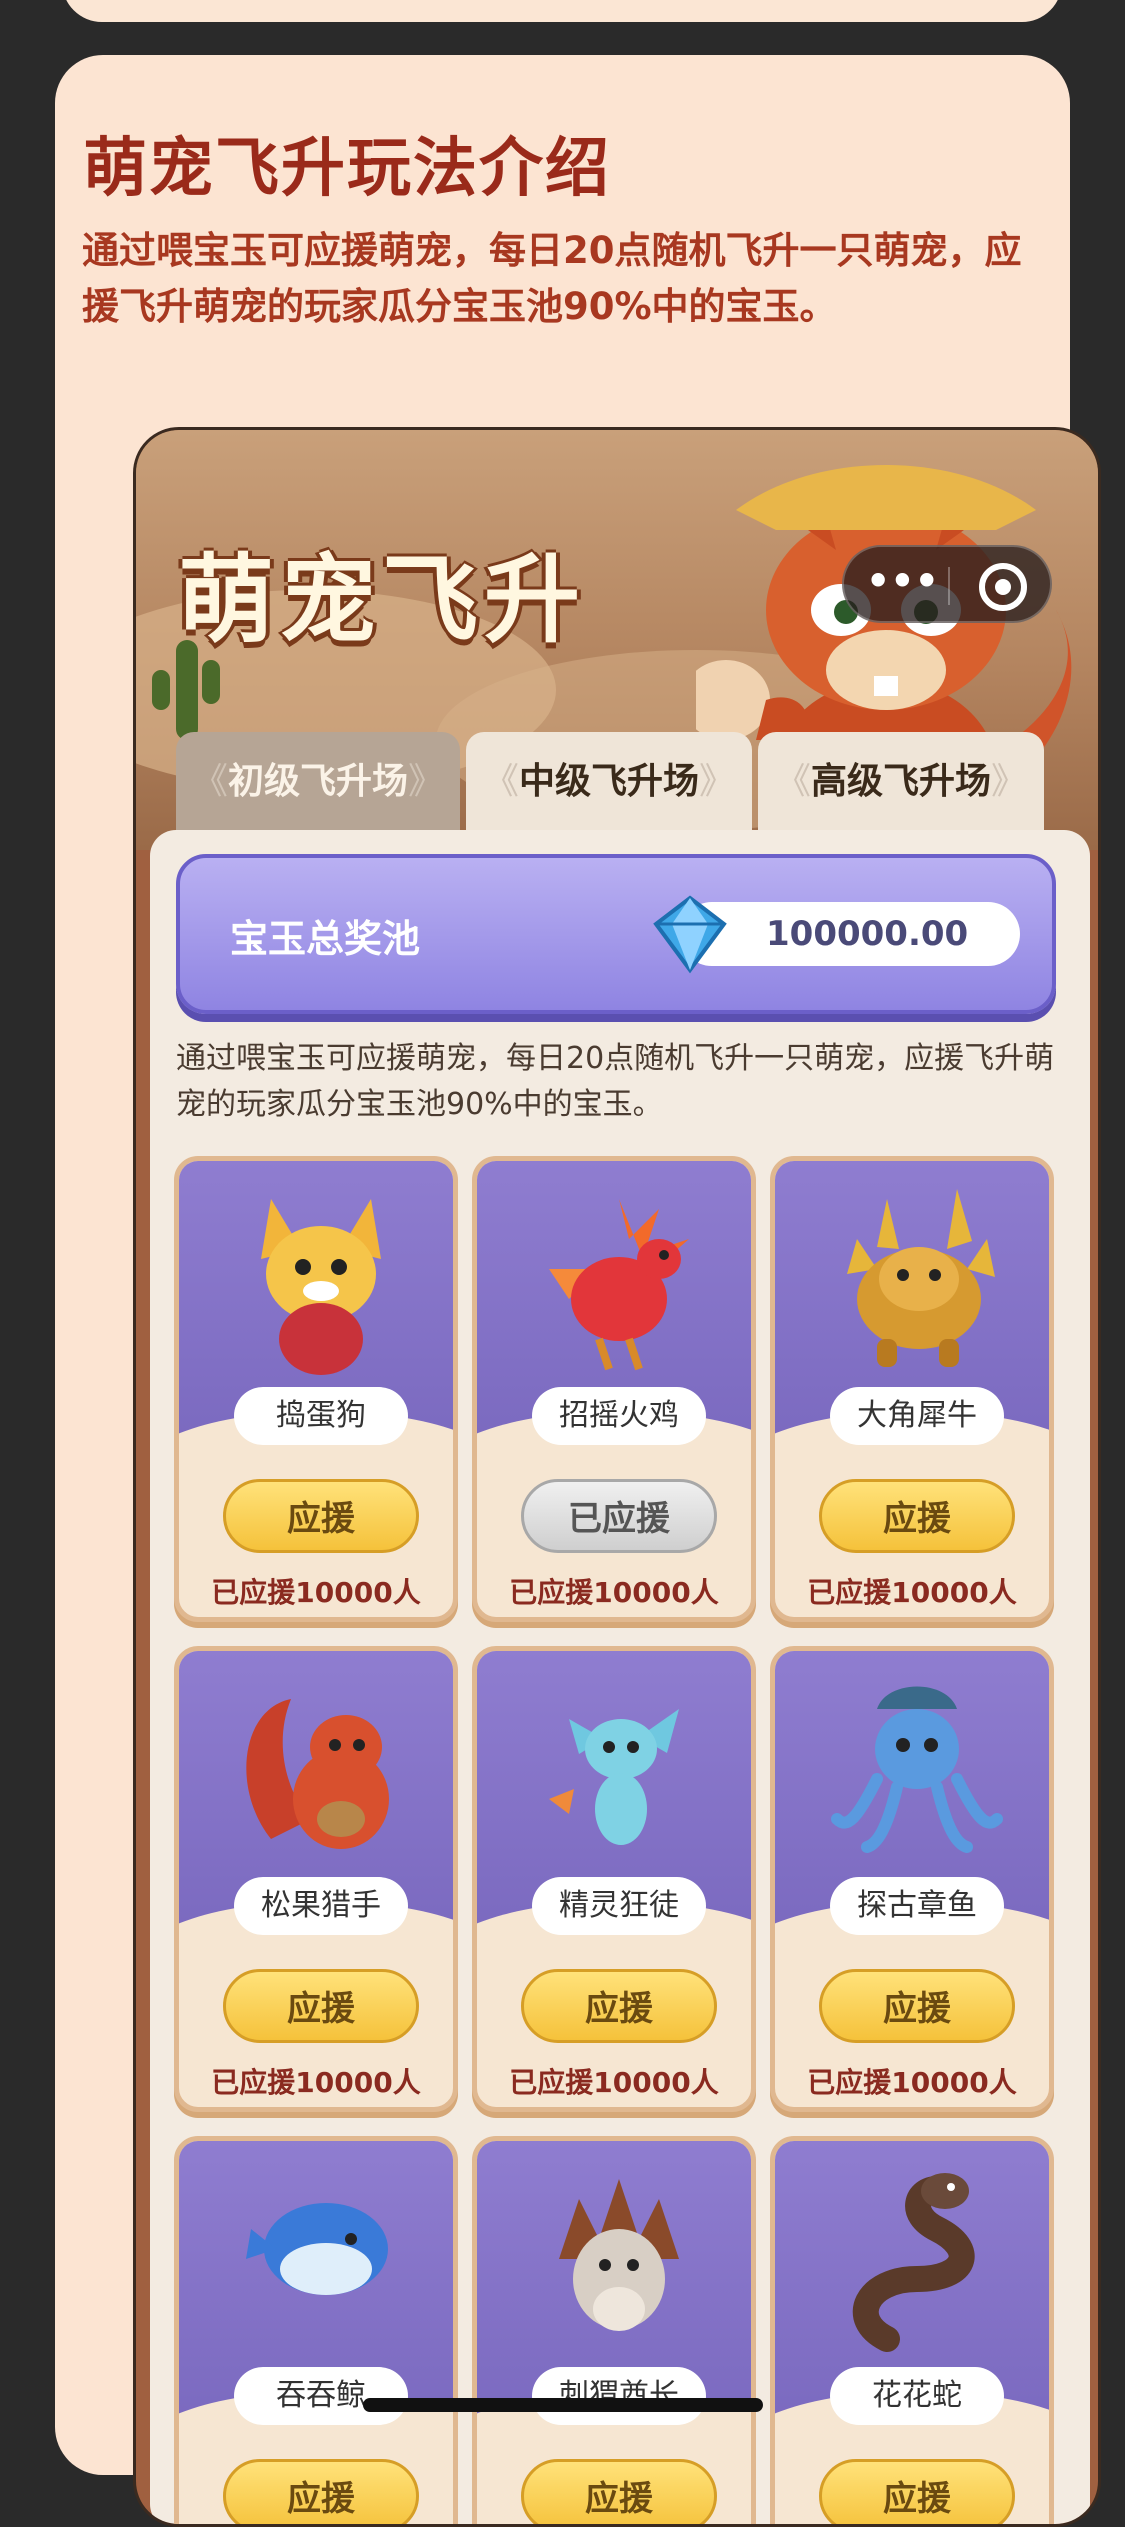  I want to click on pet-name: 吞吞鲸, so click(321, 2396).